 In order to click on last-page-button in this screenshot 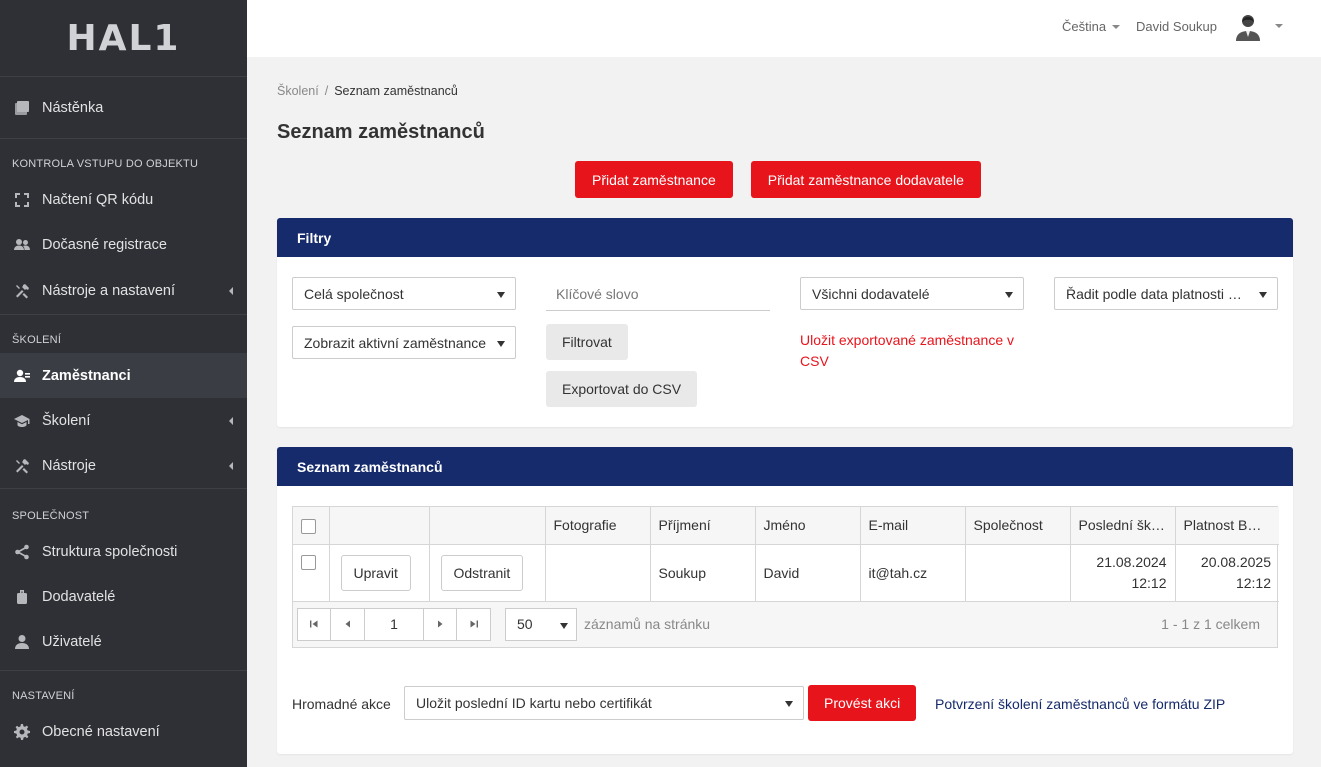, I will do `click(474, 624)`.